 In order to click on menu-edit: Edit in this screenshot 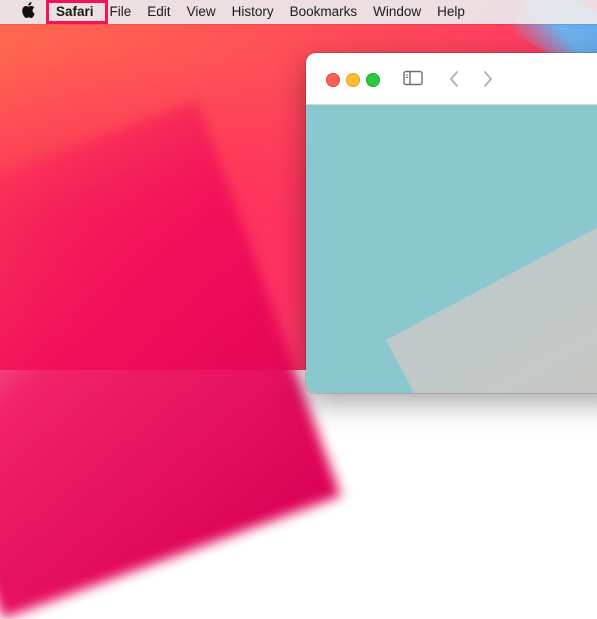, I will do `click(158, 12)`.